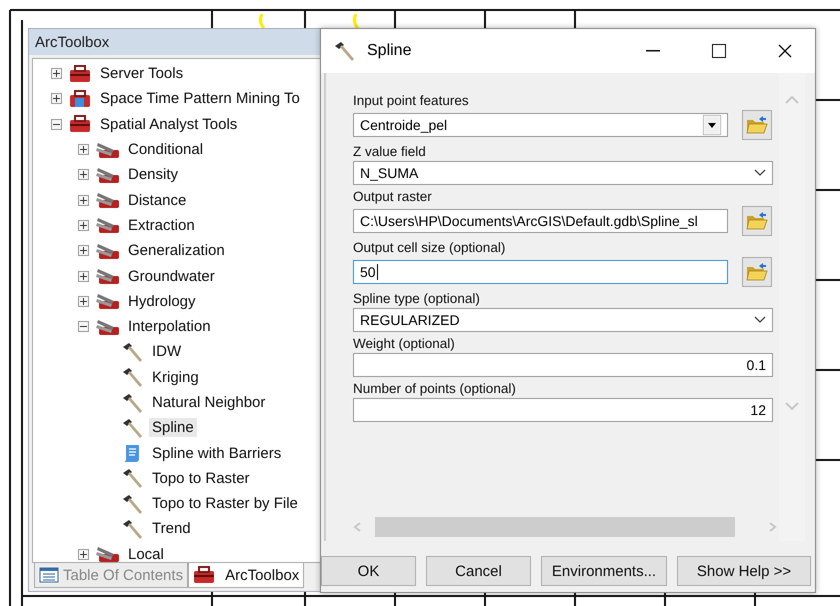 The width and height of the screenshot is (840, 606). Describe the element at coordinates (744, 571) in the screenshot. I see `dialog-button: Show Help >>` at that location.